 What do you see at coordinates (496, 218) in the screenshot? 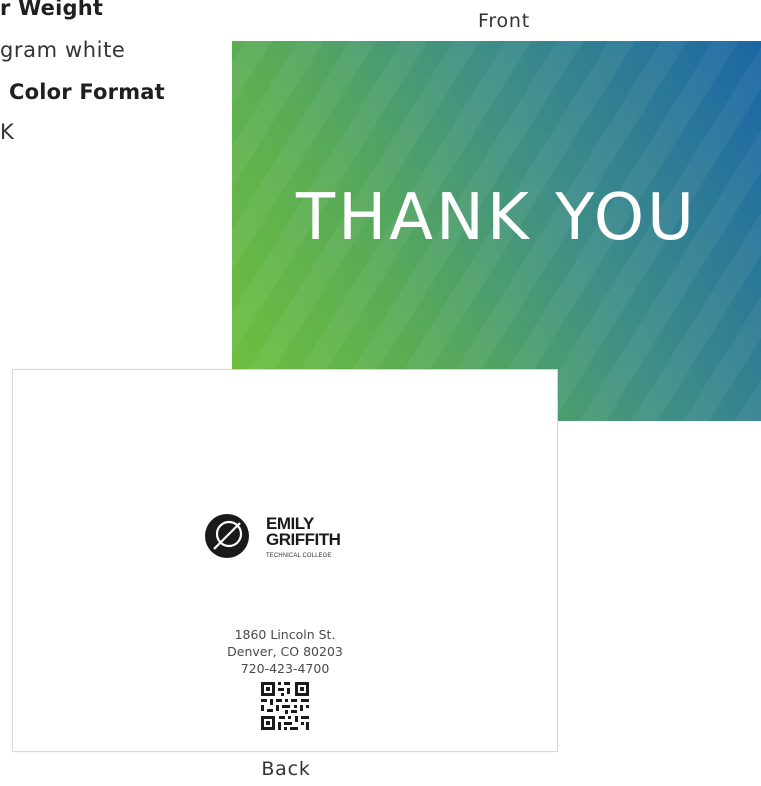
I see `front-headline: THANK YOU` at bounding box center [496, 218].